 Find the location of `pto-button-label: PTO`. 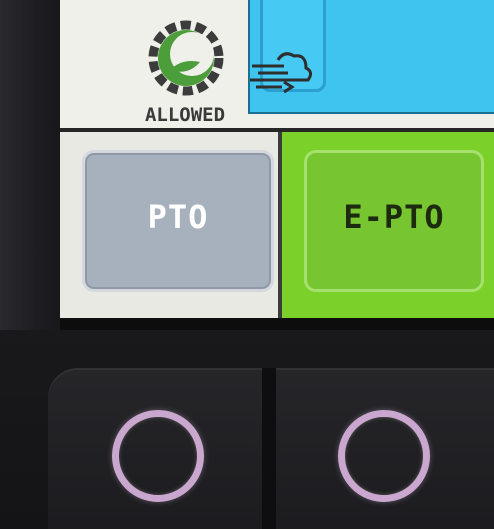

pto-button-label: PTO is located at coordinates (178, 217).